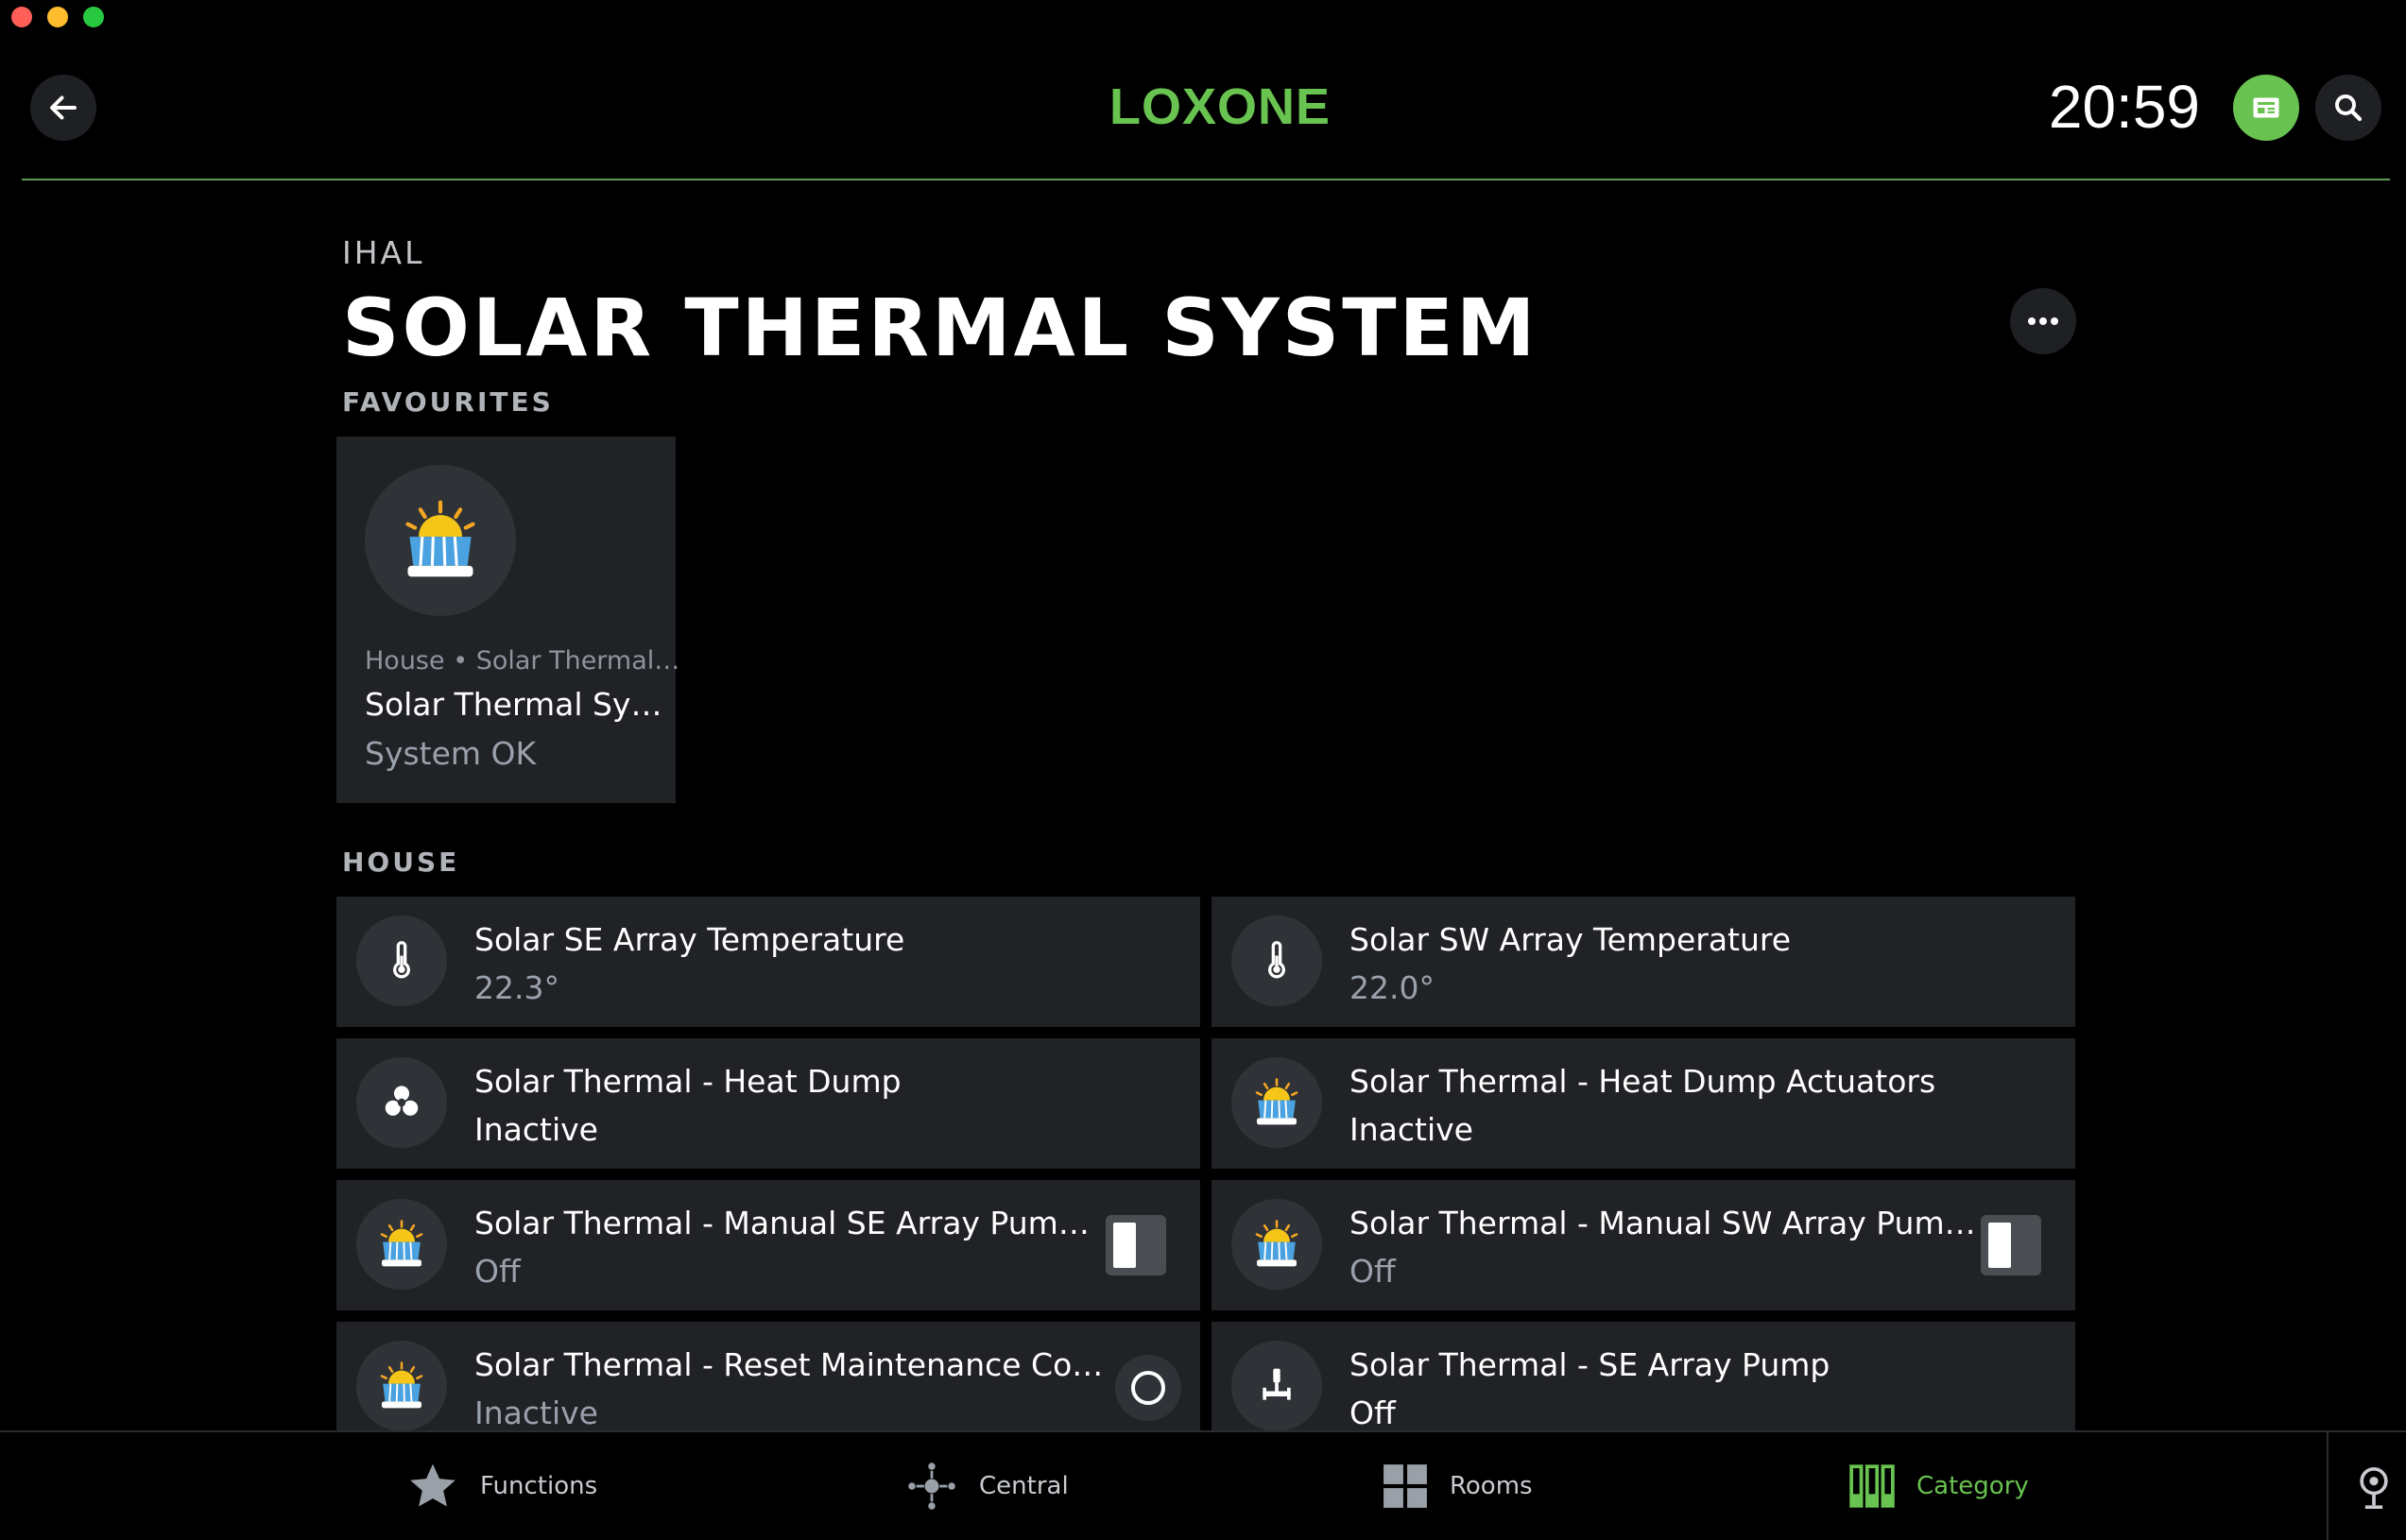  Describe the element at coordinates (1643, 1245) in the screenshot. I see `control-tile-manual-sw-array-pump: Solar Thermal - Manual SW Array Pum… Off` at that location.